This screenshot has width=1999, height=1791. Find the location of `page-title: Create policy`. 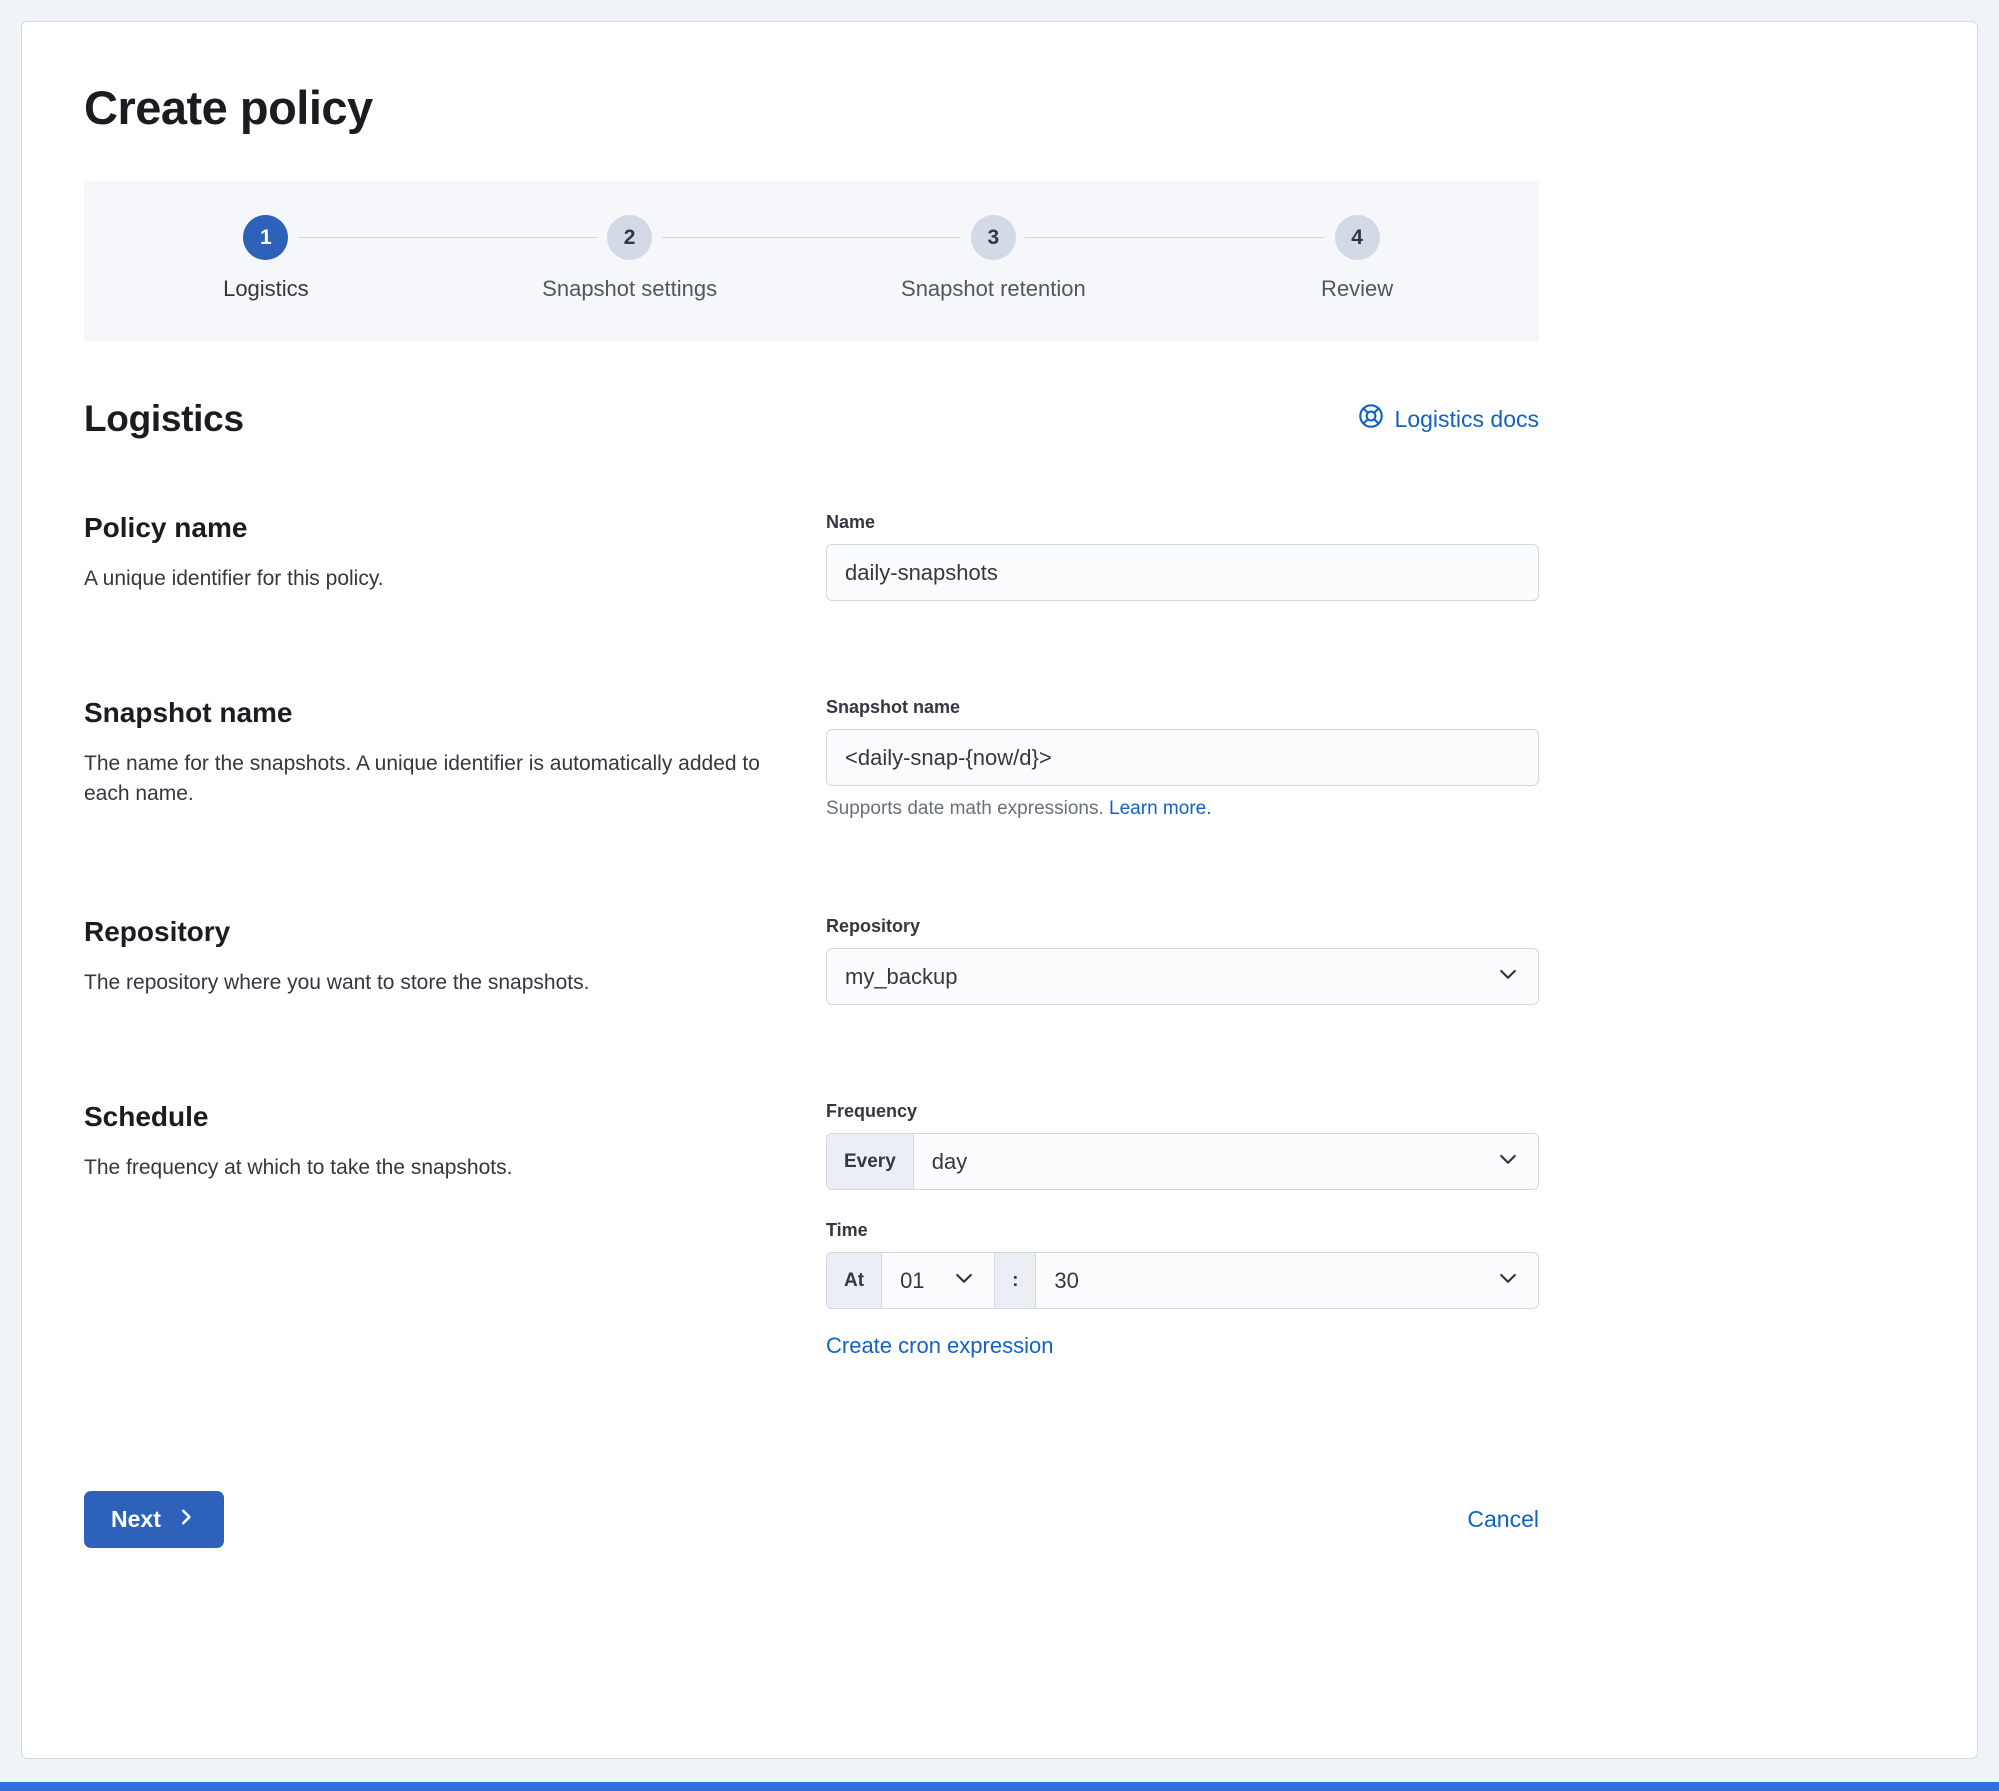

page-title: Create policy is located at coordinates (228, 107).